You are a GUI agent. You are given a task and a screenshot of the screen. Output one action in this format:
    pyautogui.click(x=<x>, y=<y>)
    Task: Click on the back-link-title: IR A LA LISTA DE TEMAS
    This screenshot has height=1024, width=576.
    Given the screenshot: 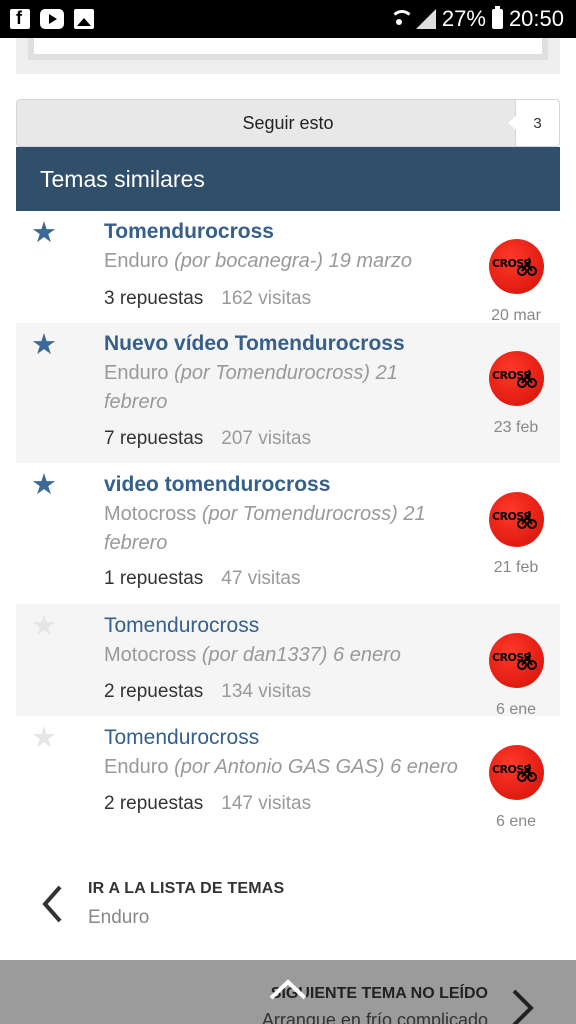 What is the action you would take?
    pyautogui.click(x=186, y=888)
    